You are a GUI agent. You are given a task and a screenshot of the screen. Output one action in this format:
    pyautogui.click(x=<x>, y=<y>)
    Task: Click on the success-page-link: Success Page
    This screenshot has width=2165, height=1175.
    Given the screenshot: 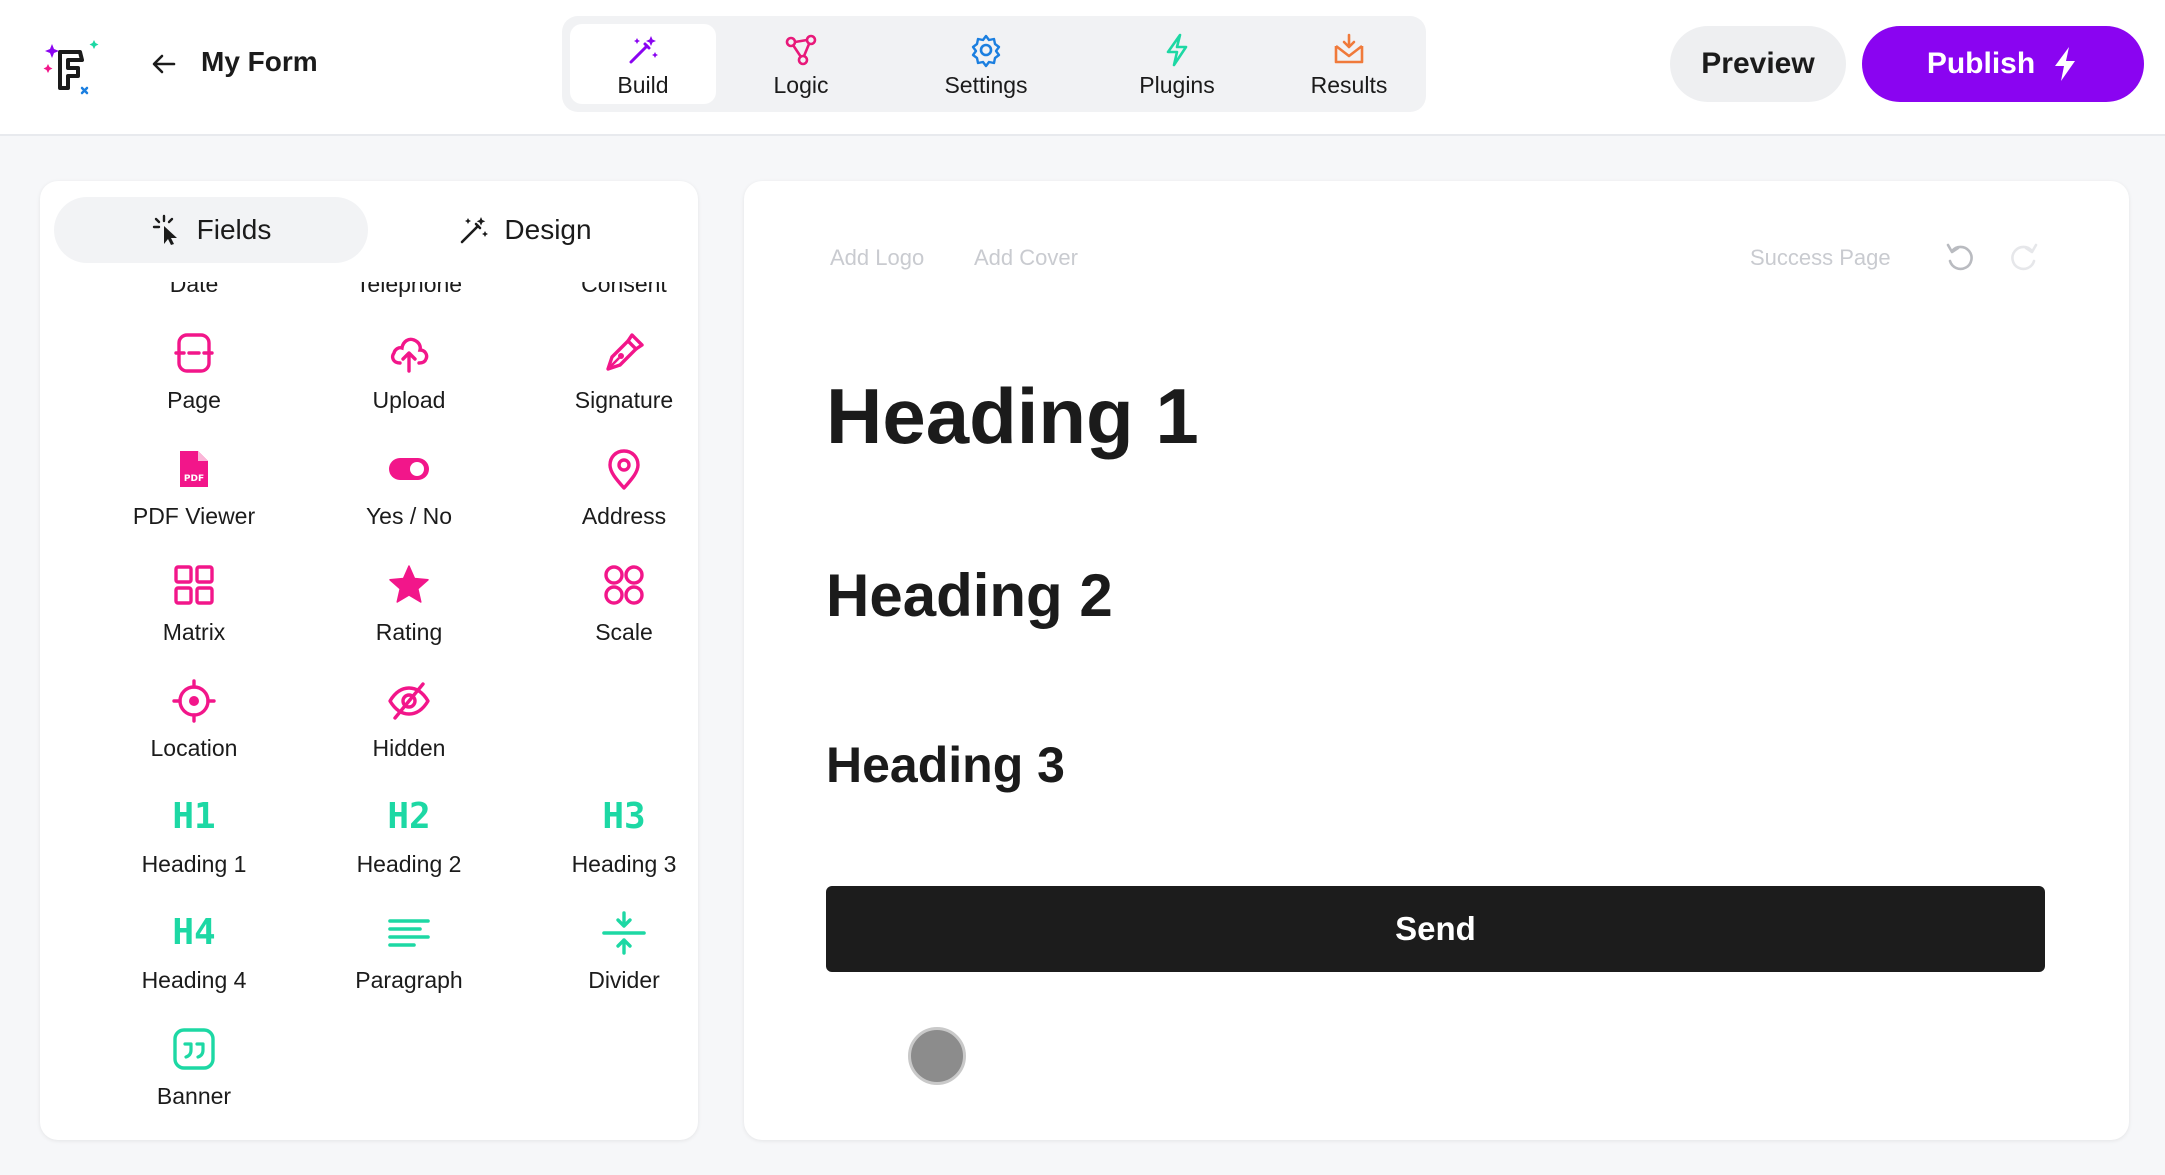 What is the action you would take?
    pyautogui.click(x=1820, y=258)
    